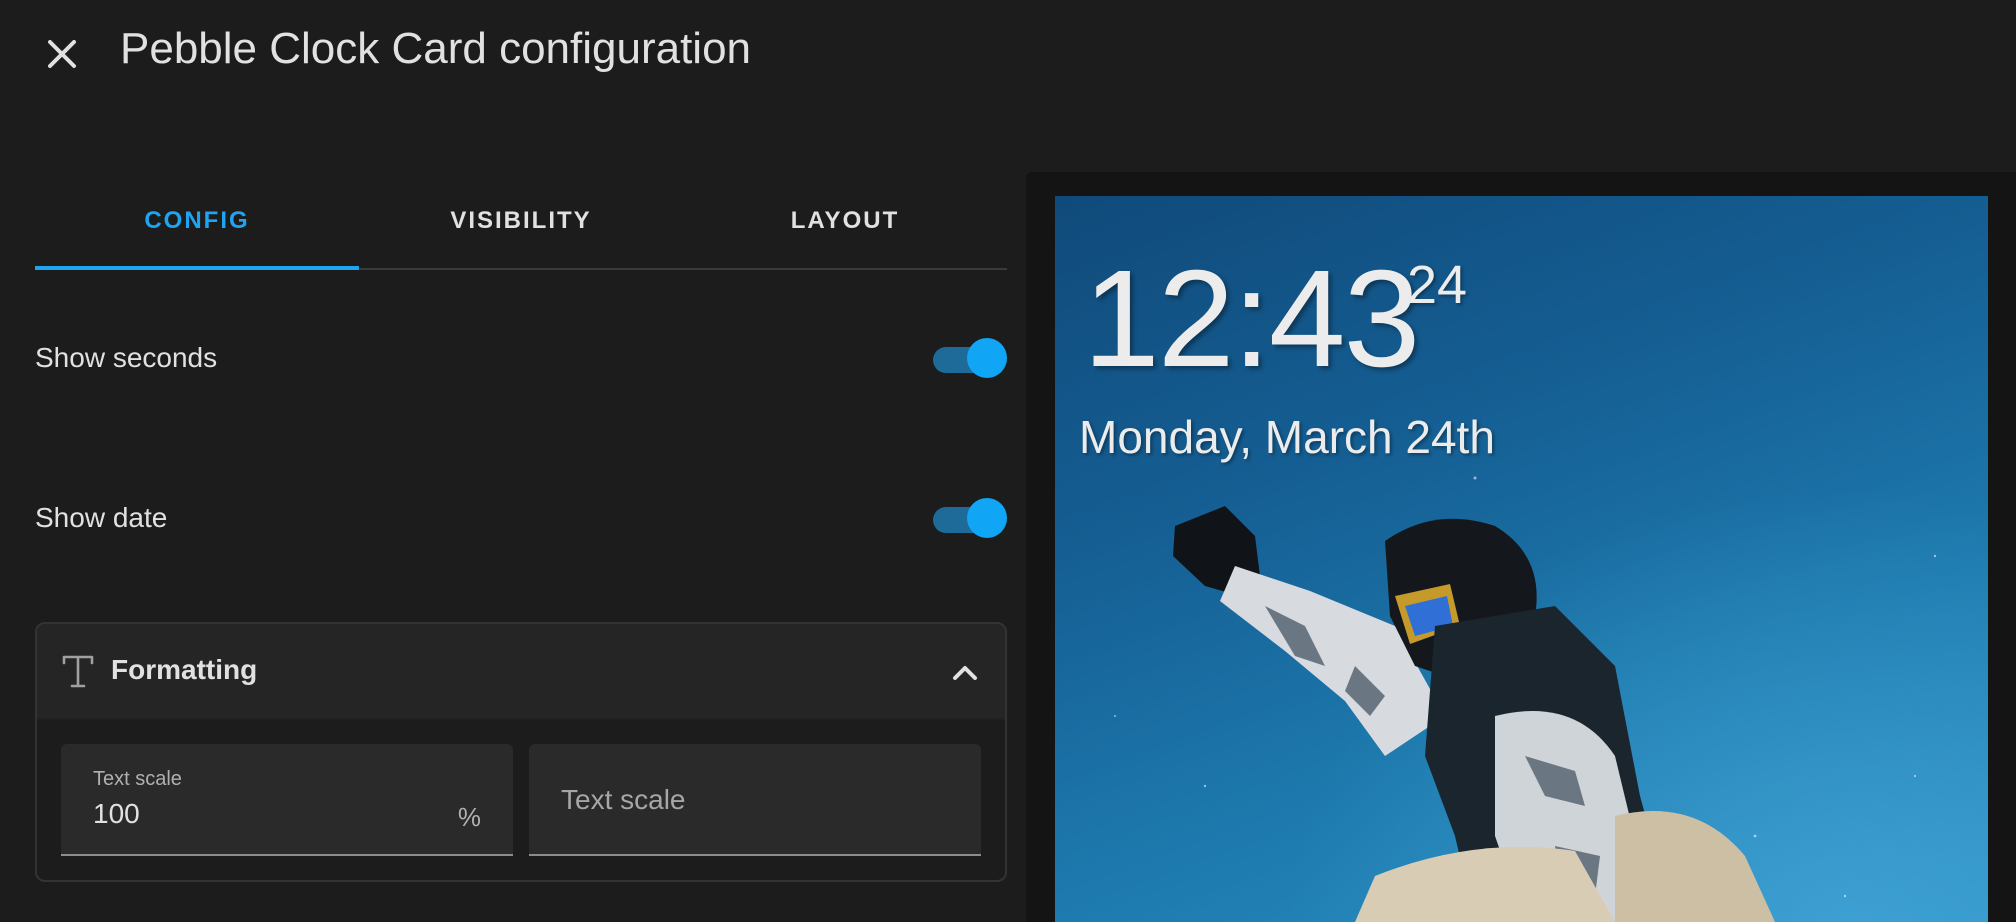 This screenshot has height=922, width=2016. What do you see at coordinates (521, 358) in the screenshot?
I see `show-seconds-row: Show seconds` at bounding box center [521, 358].